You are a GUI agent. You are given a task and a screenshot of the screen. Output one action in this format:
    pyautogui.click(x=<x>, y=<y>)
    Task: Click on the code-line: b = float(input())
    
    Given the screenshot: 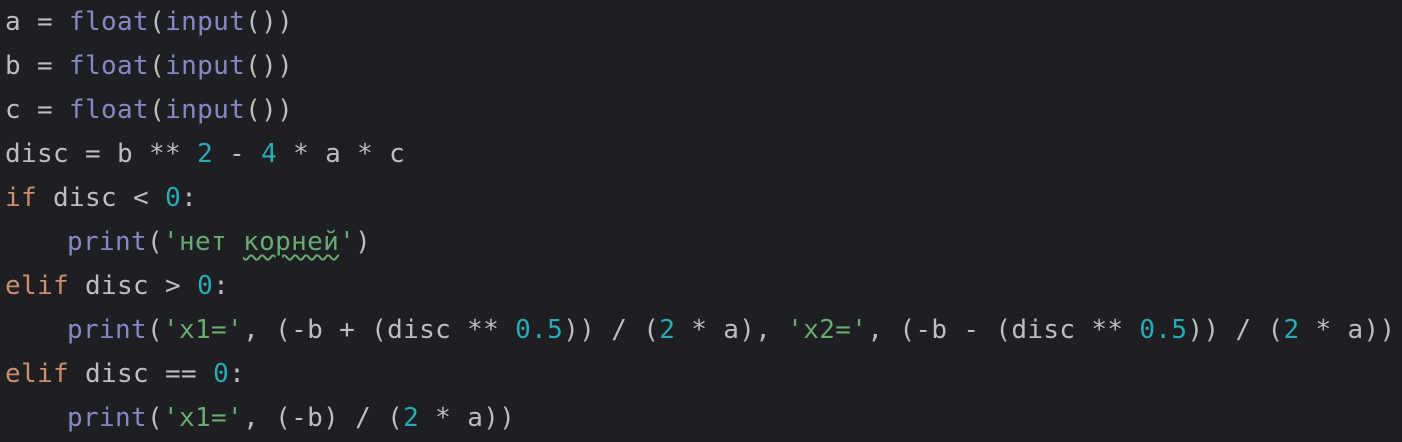 What is the action you would take?
    pyautogui.click(x=149, y=66)
    